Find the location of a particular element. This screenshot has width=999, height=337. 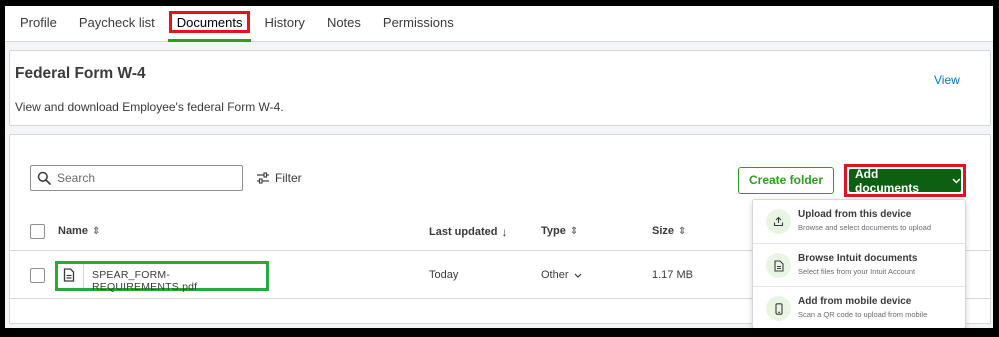

filter-icon is located at coordinates (263, 178).